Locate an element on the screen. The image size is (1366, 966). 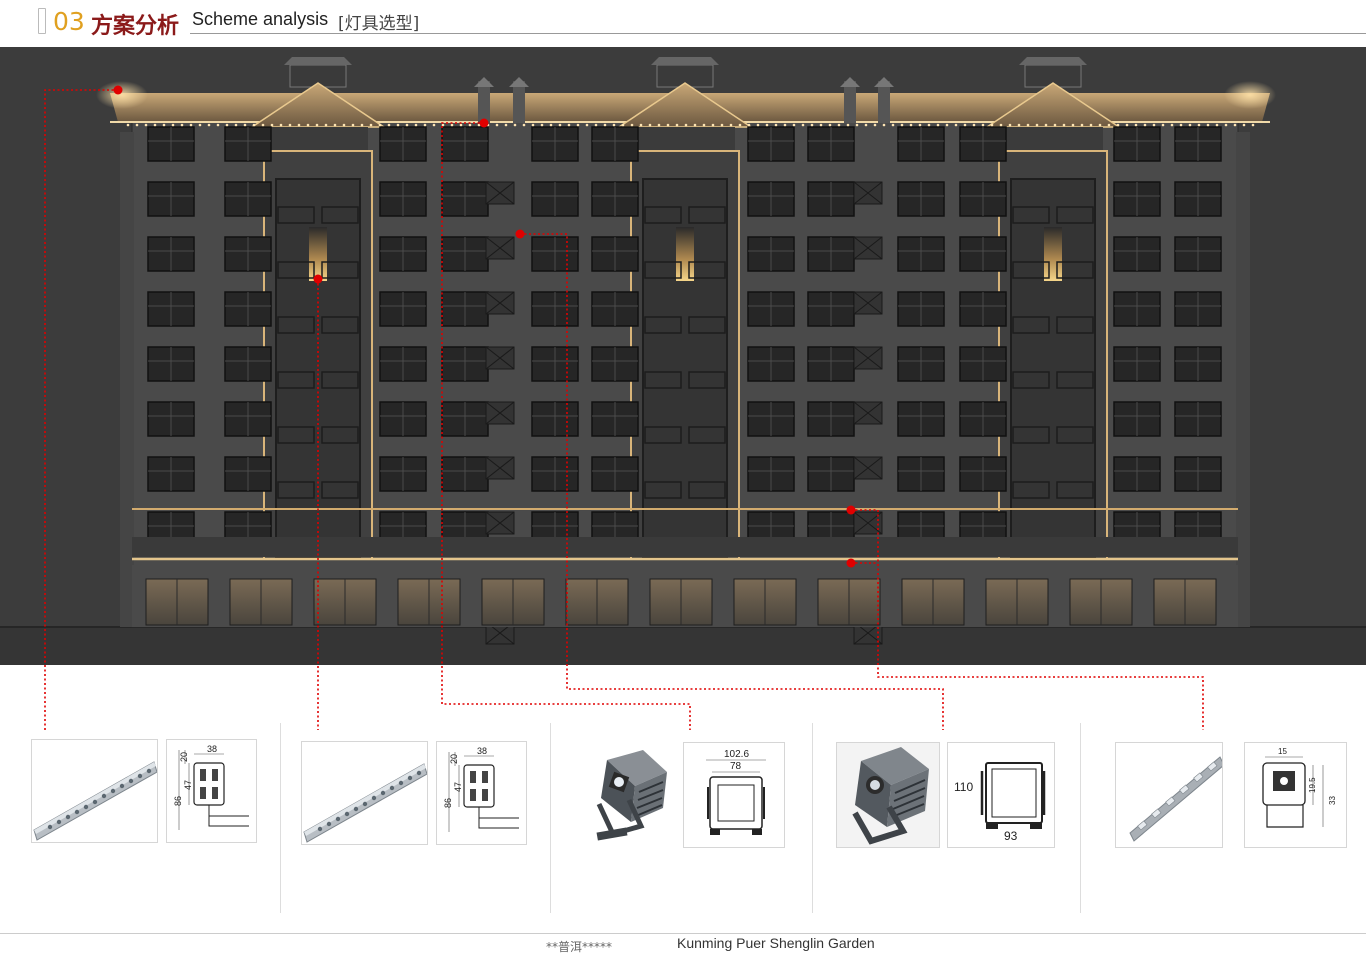
floodlight-photo-small is located at coordinates (627, 795).